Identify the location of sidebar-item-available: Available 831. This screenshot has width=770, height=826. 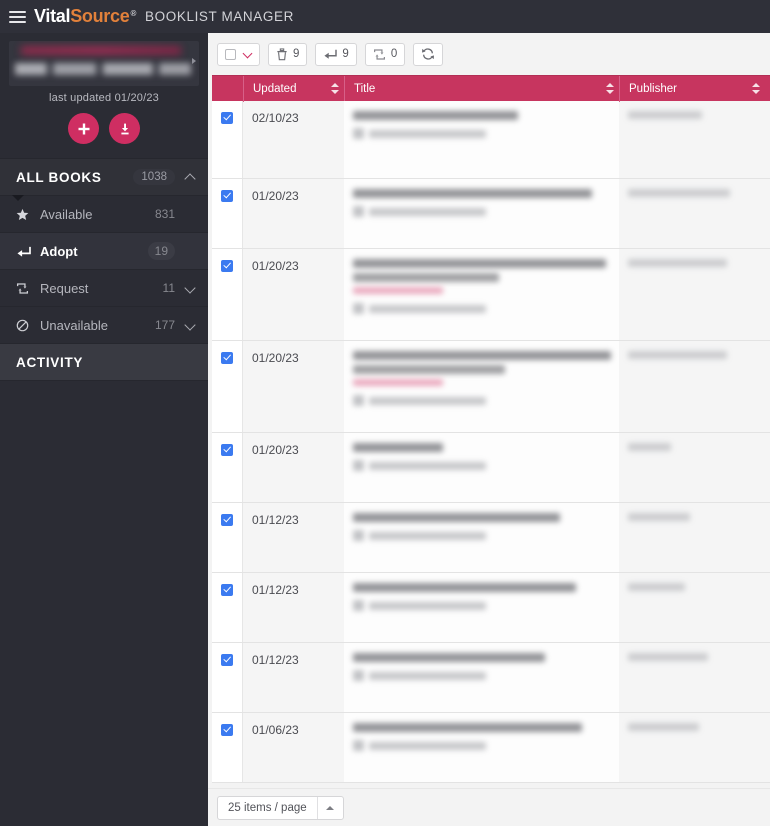
(104, 214).